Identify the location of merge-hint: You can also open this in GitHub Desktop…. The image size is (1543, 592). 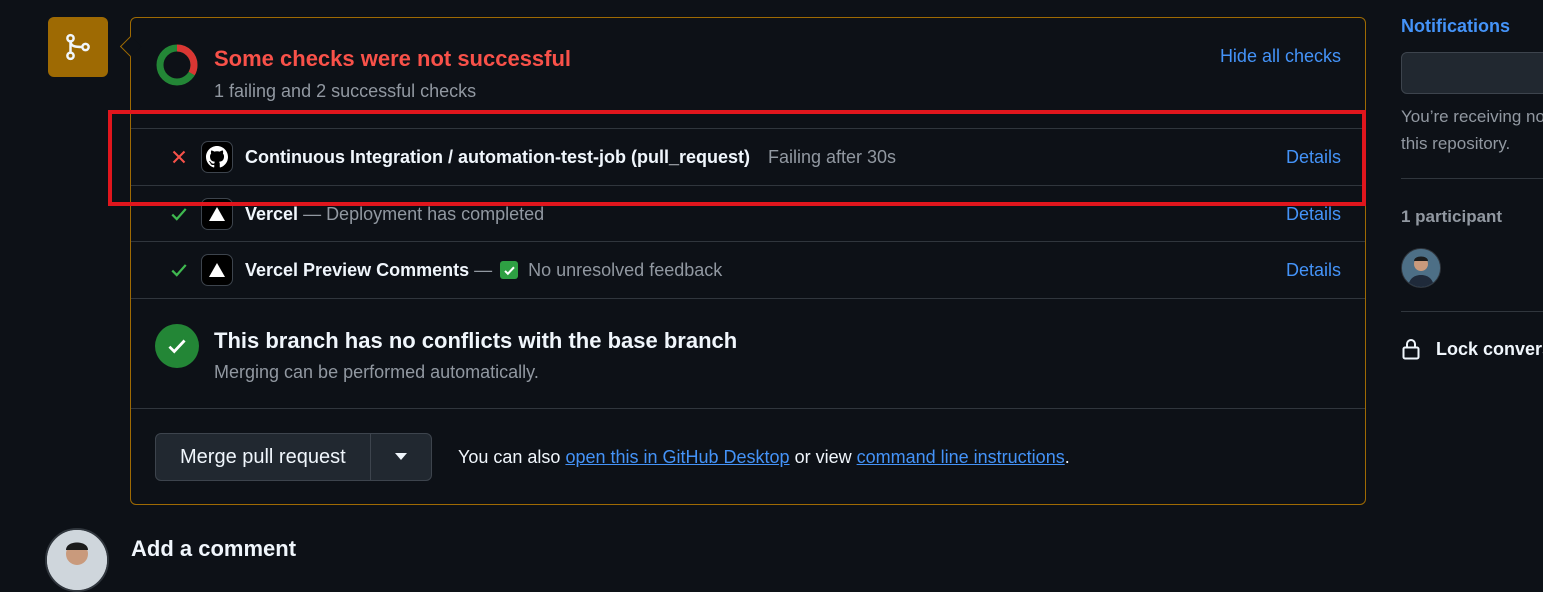
(764, 457).